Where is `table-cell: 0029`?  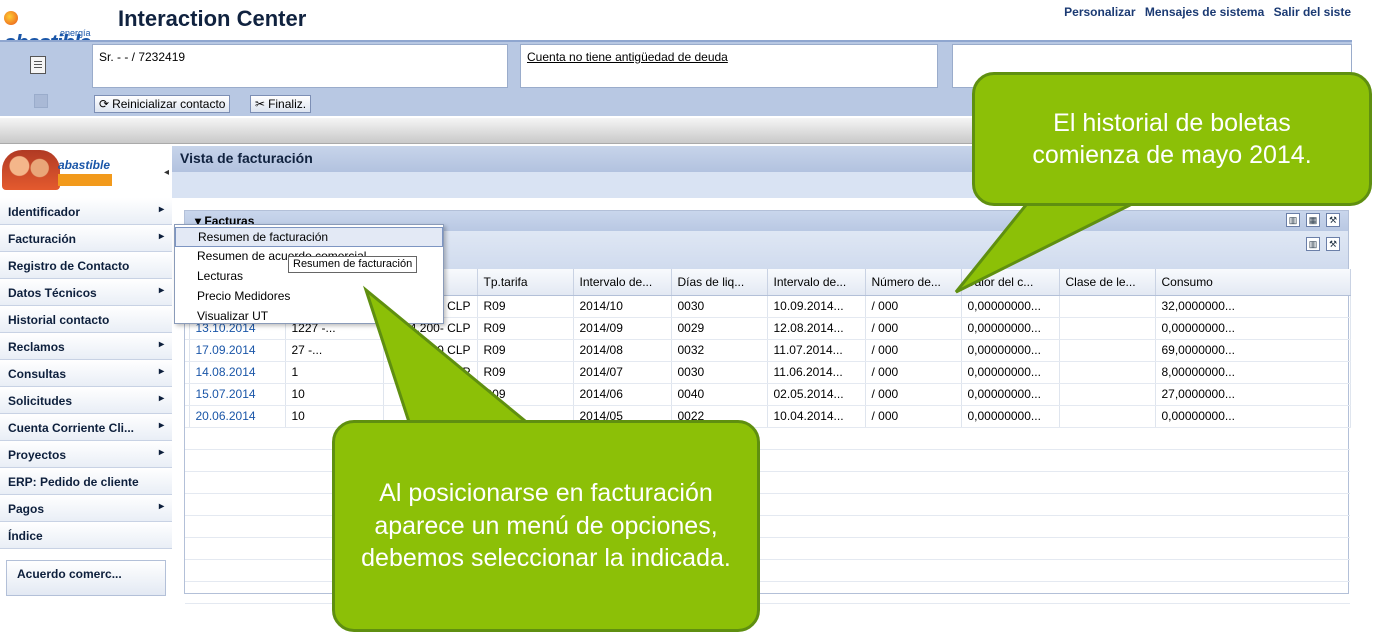
table-cell: 0029 is located at coordinates (719, 328).